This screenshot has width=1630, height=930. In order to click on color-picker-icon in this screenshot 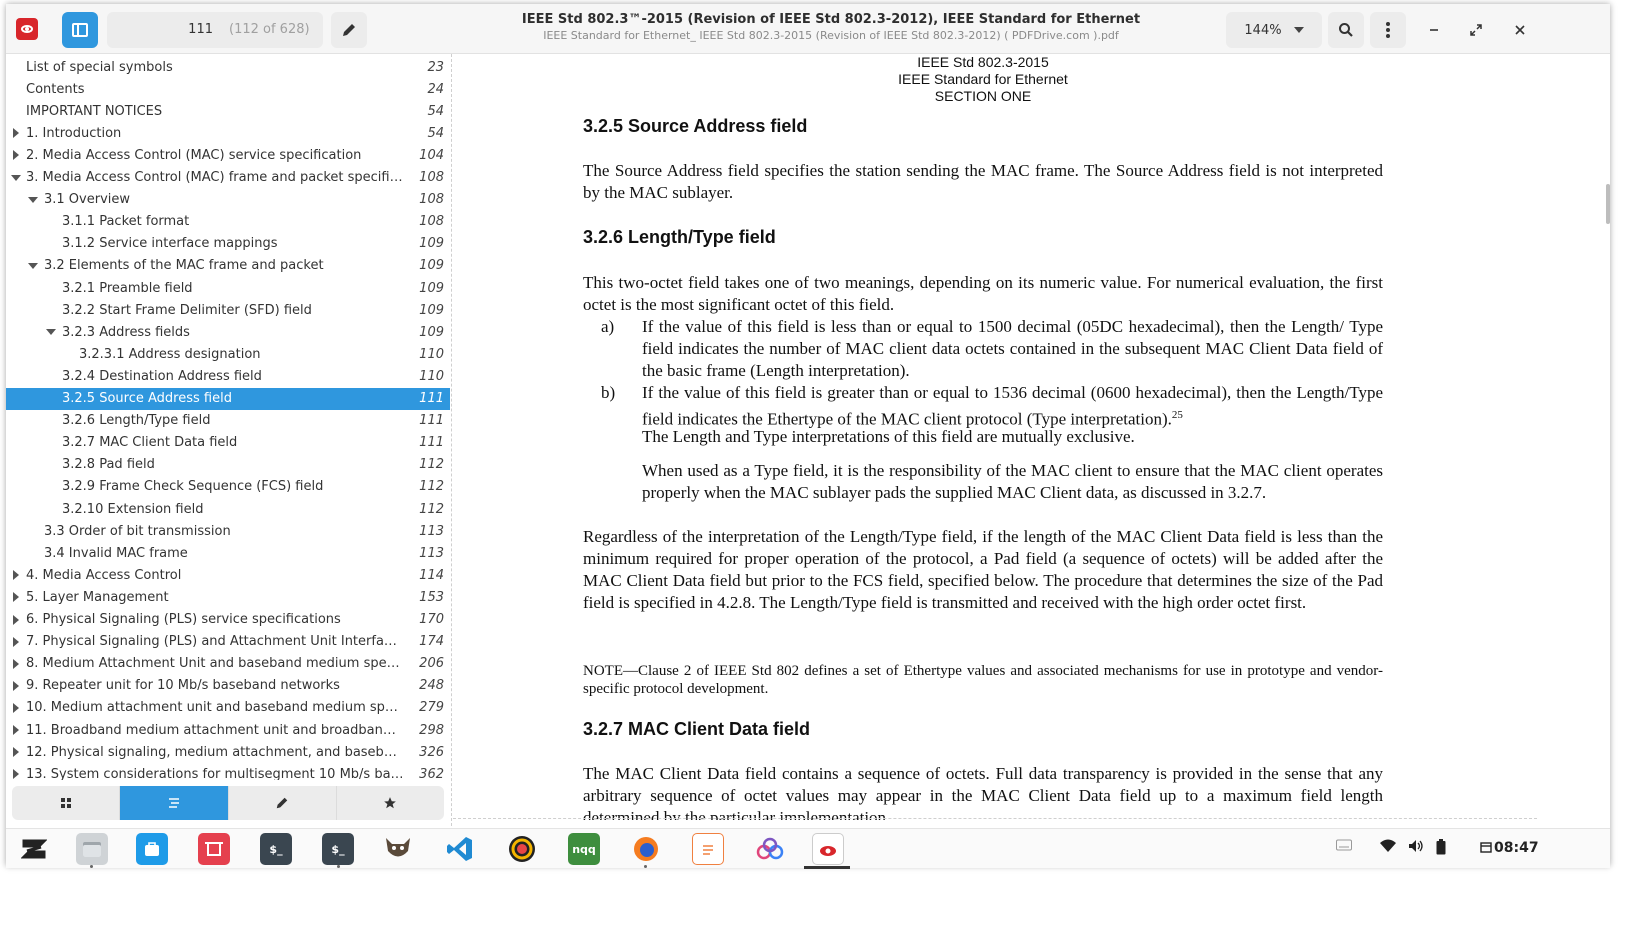, I will do `click(522, 849)`.